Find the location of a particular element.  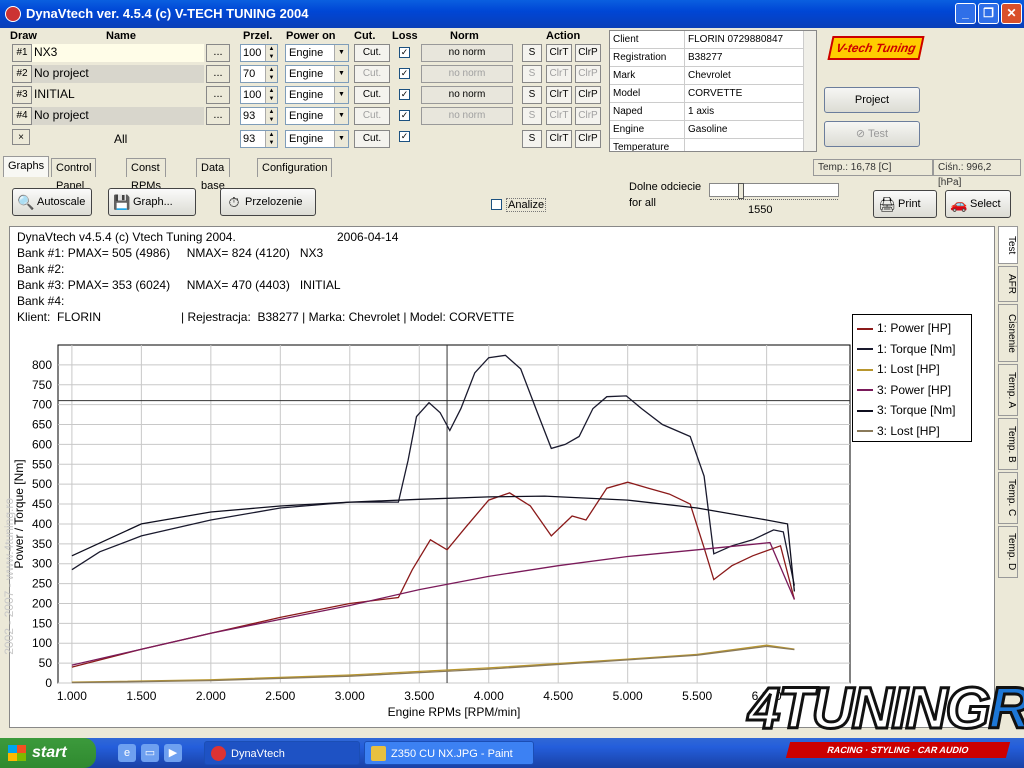

task-dynavtech-label: DynaVtech is located at coordinates (258, 754).